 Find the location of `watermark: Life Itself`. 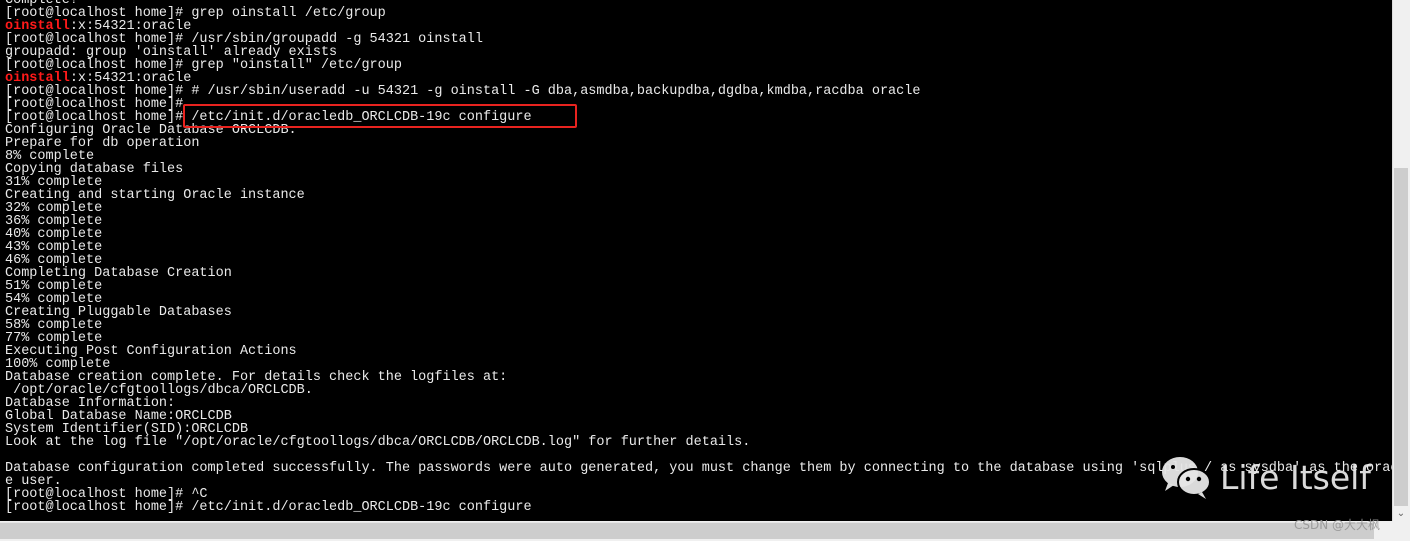

watermark: Life Itself is located at coordinates (1265, 477).